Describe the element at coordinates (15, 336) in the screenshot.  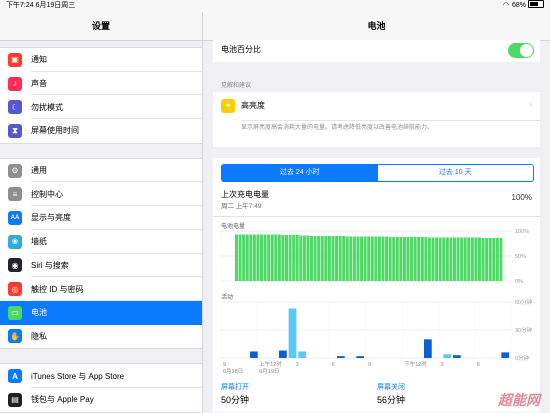
I see `hand-icon: ✋` at that location.